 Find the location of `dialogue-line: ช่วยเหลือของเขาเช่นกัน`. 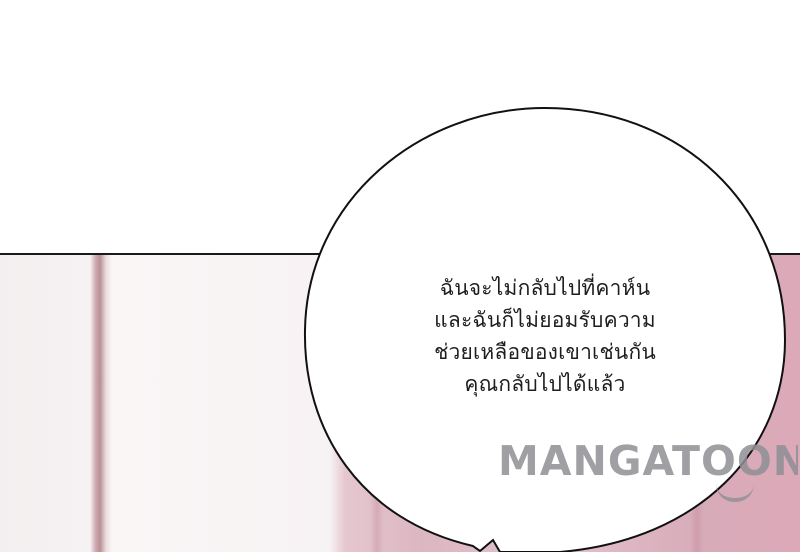

dialogue-line: ช่วยเหลือของเขาเช่นกัน is located at coordinates (545, 352).